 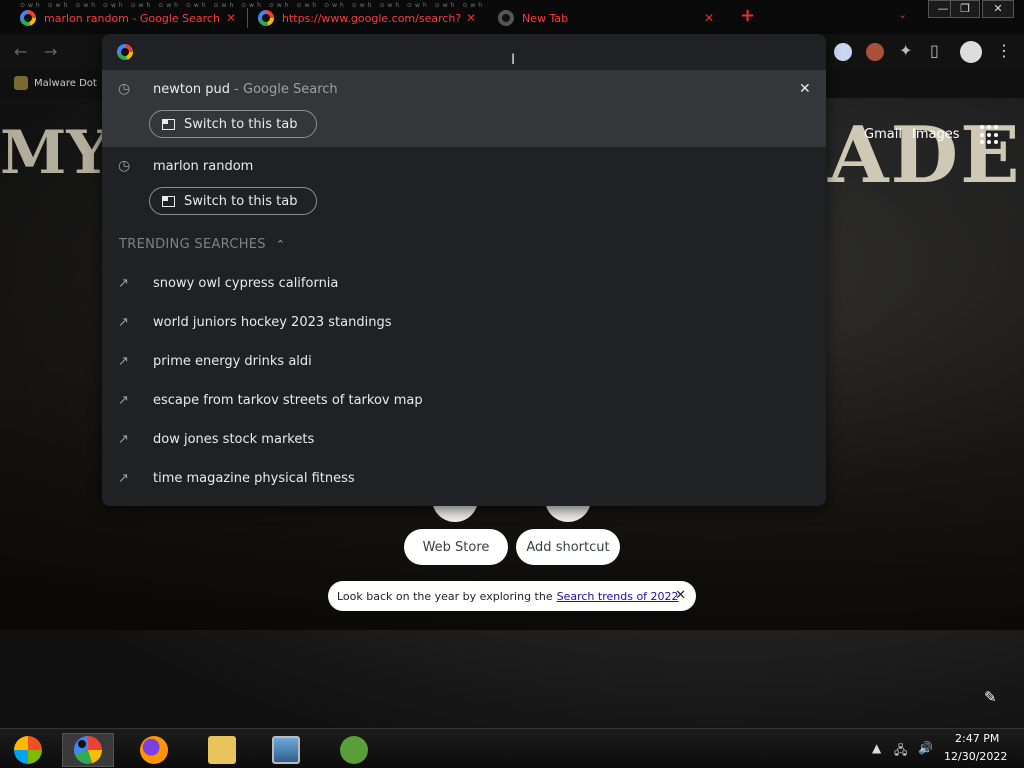 I want to click on trending-item: ↗ dow jones stock markets, so click(x=464, y=440).